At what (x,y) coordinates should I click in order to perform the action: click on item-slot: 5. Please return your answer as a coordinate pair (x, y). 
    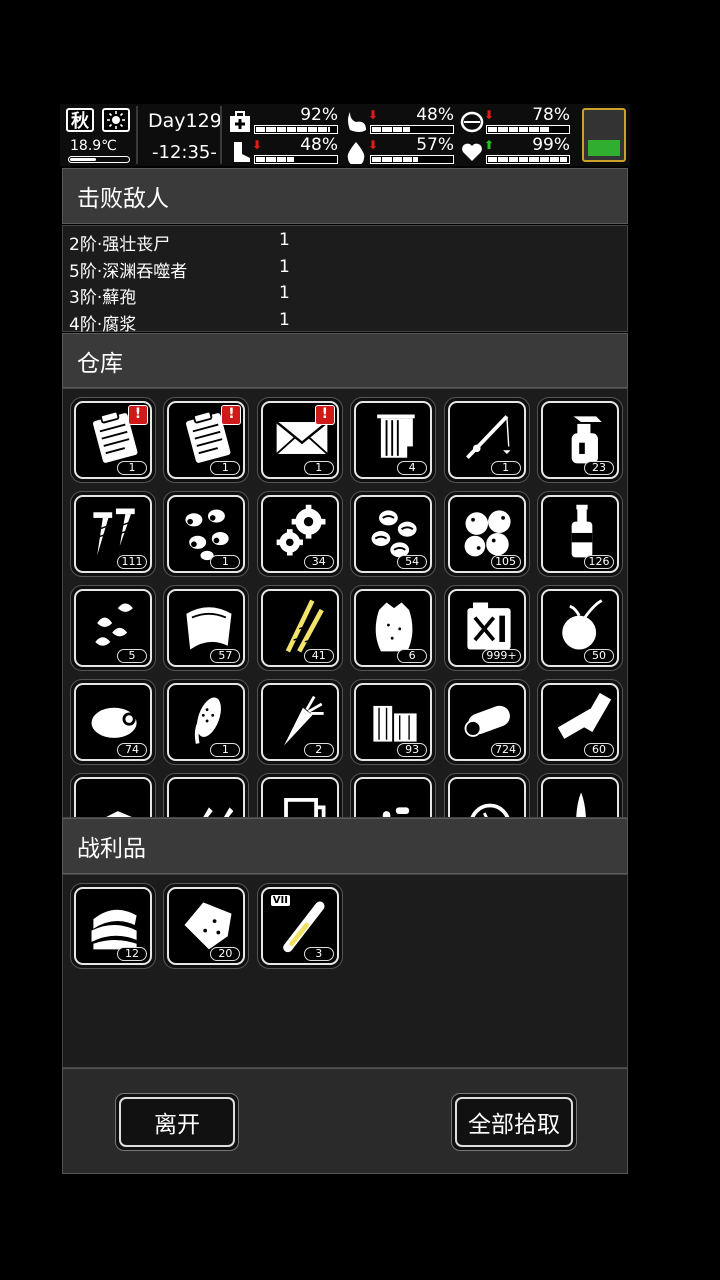
    Looking at the image, I should click on (113, 628).